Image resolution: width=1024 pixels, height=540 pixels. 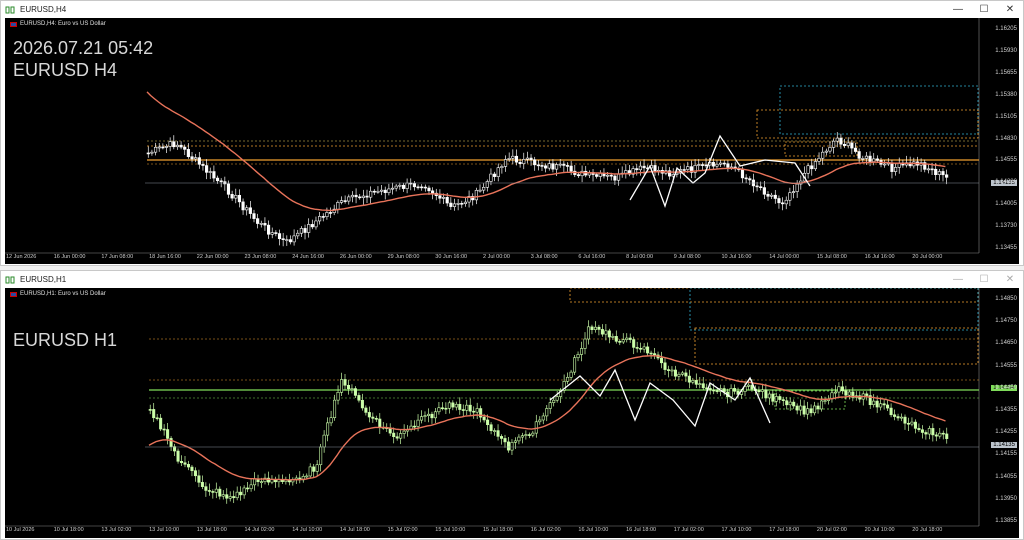 I want to click on time-tick-label: 3 Jul 08:00, so click(x=544, y=257).